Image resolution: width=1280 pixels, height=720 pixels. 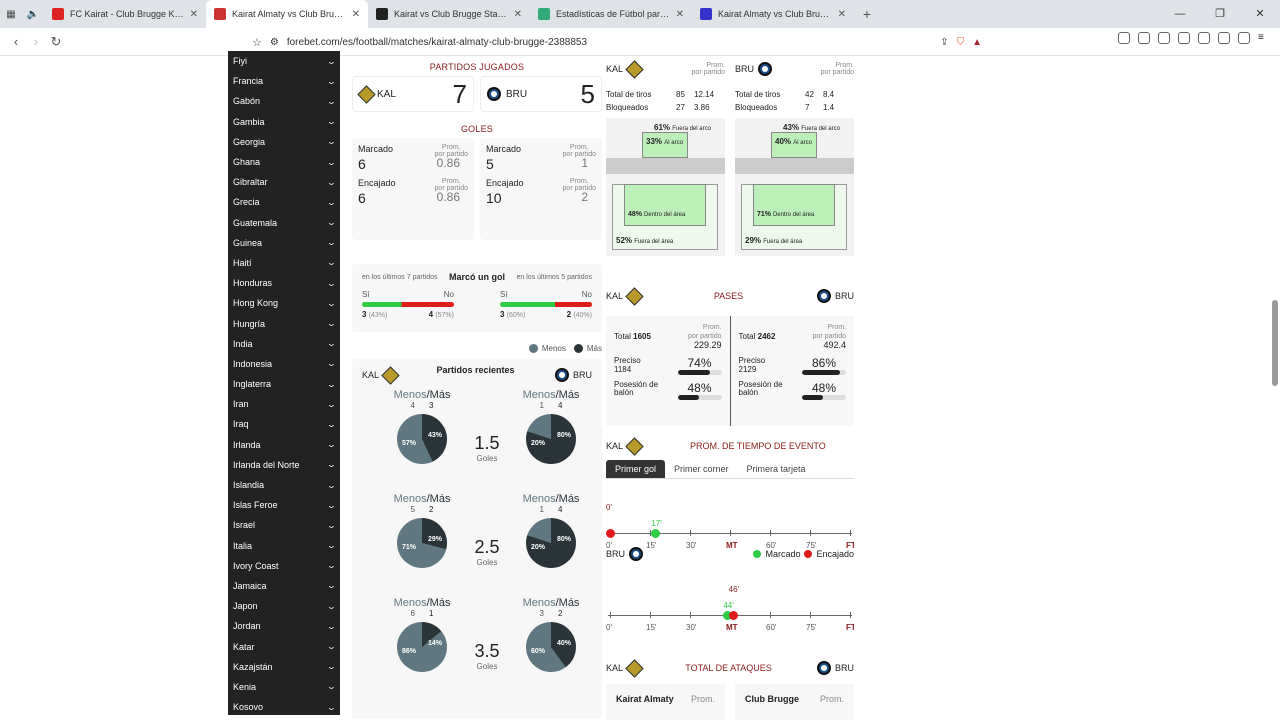 What do you see at coordinates (284, 505) in the screenshot?
I see `sidebar-country-item: Islas Feroe ⌄` at bounding box center [284, 505].